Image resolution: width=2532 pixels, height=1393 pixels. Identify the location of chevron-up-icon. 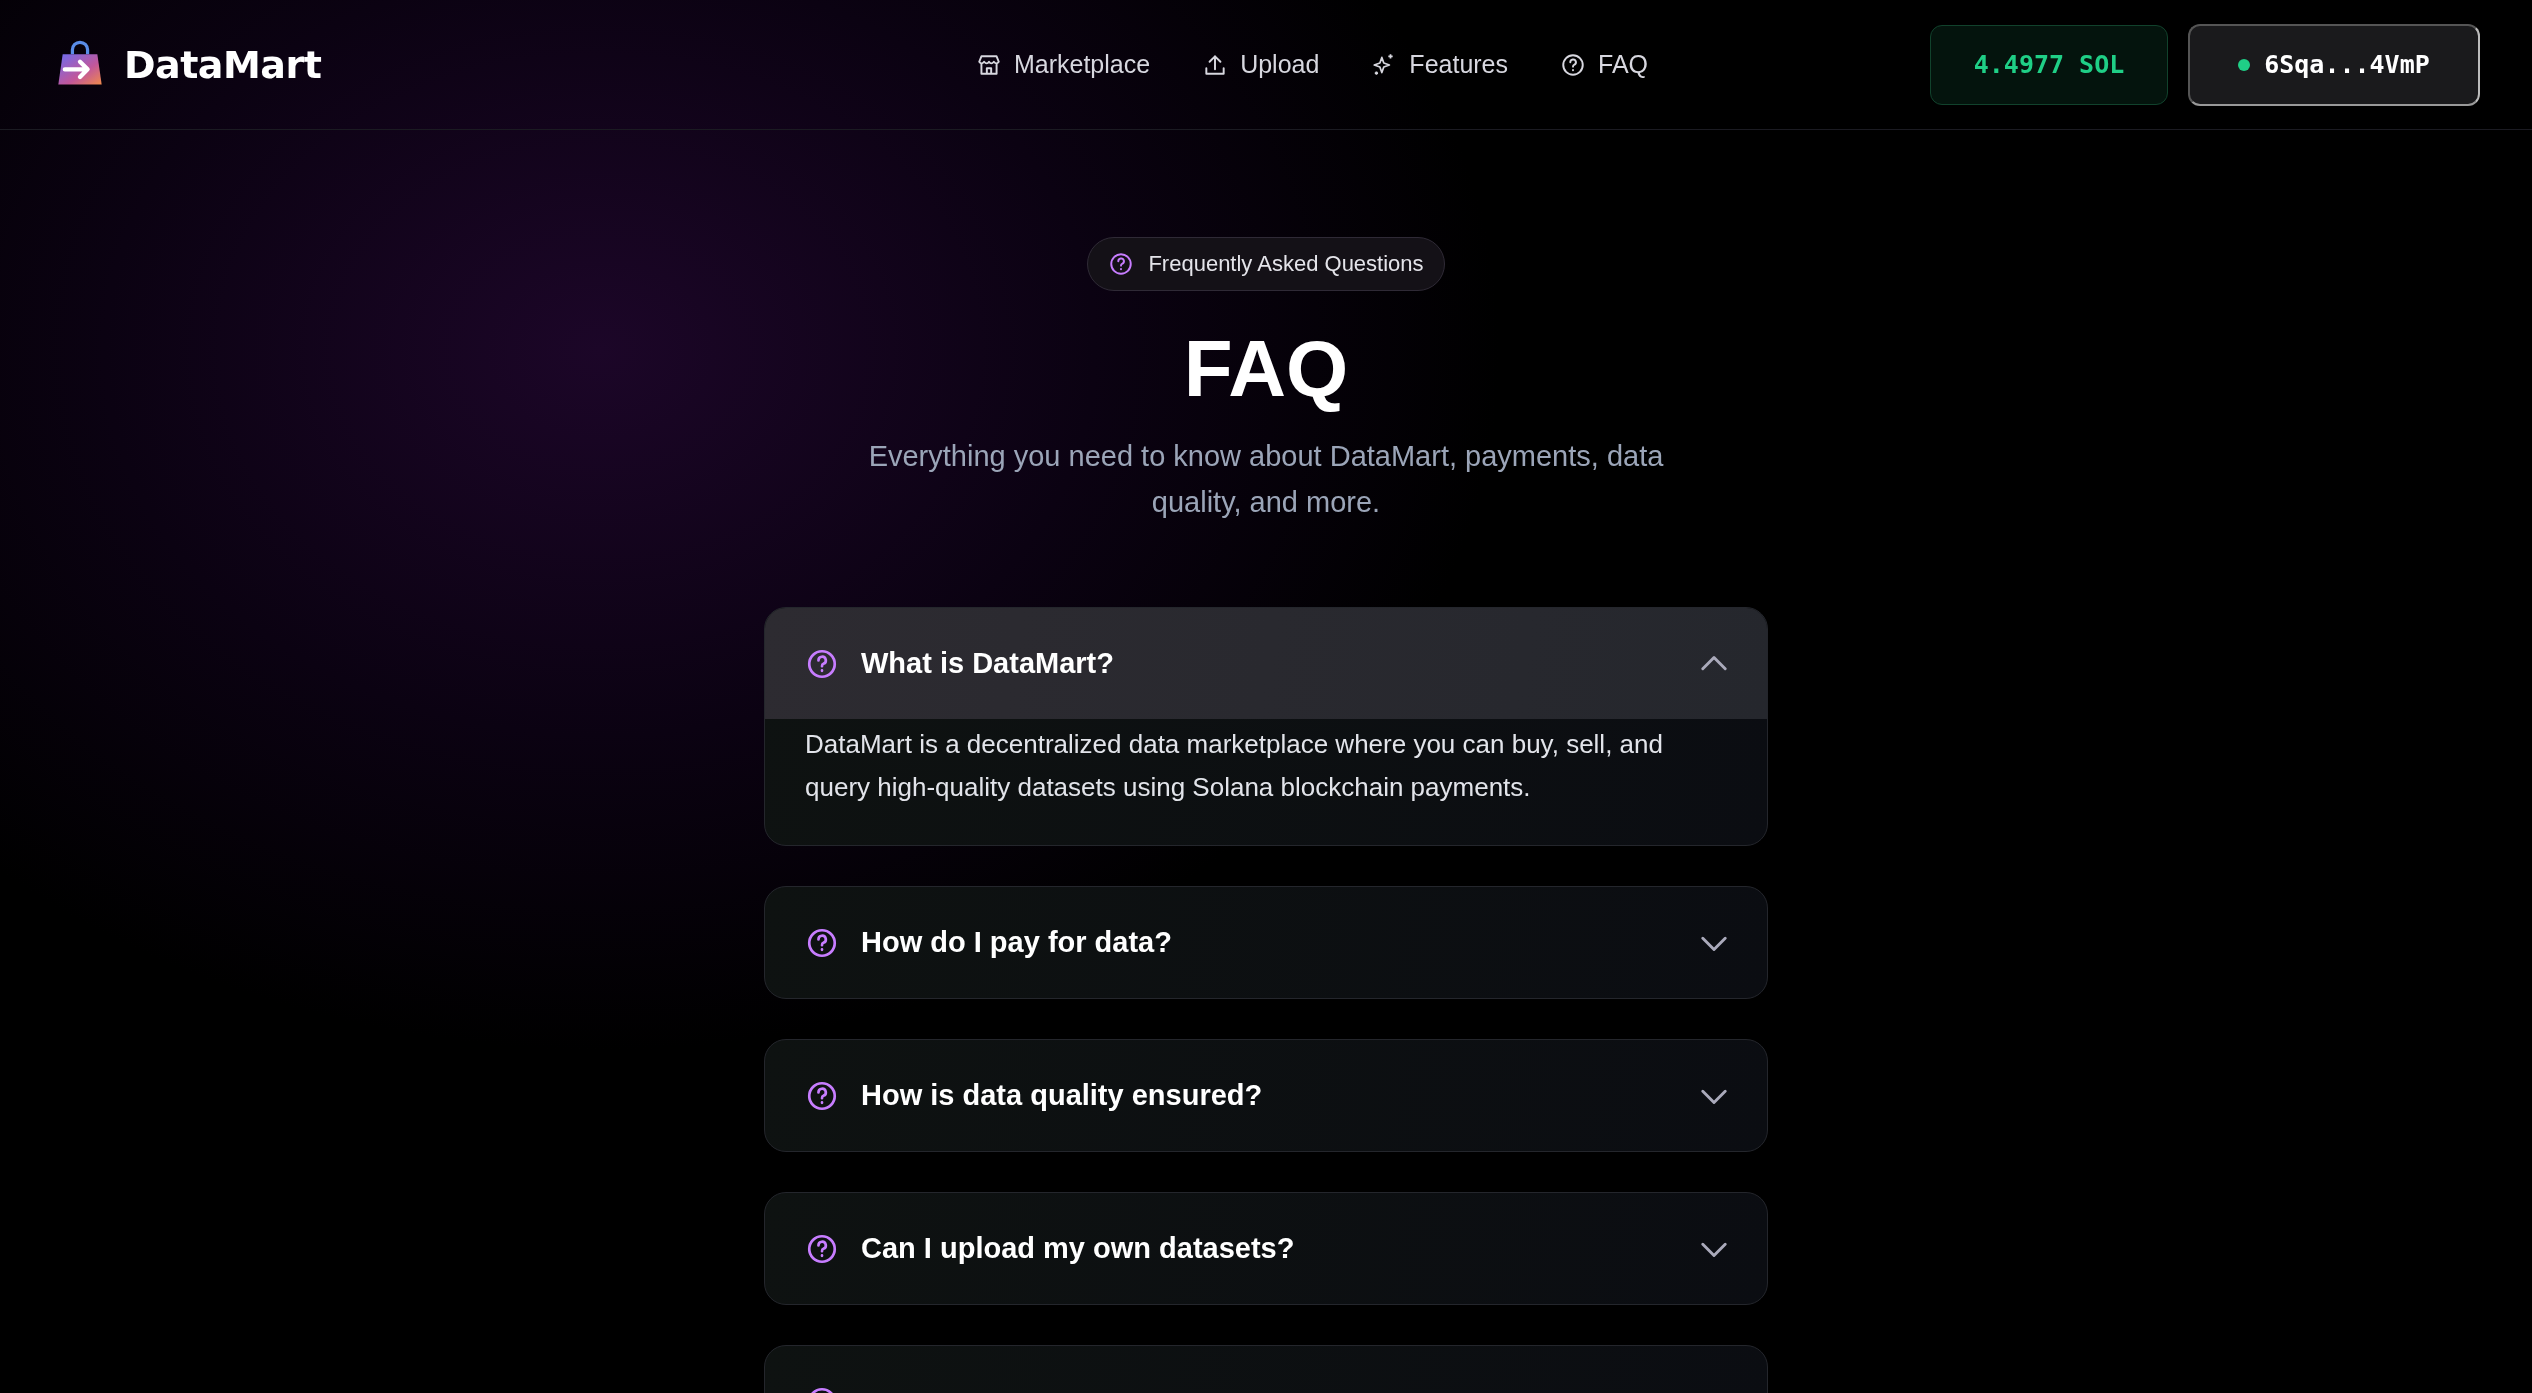
(1714, 663).